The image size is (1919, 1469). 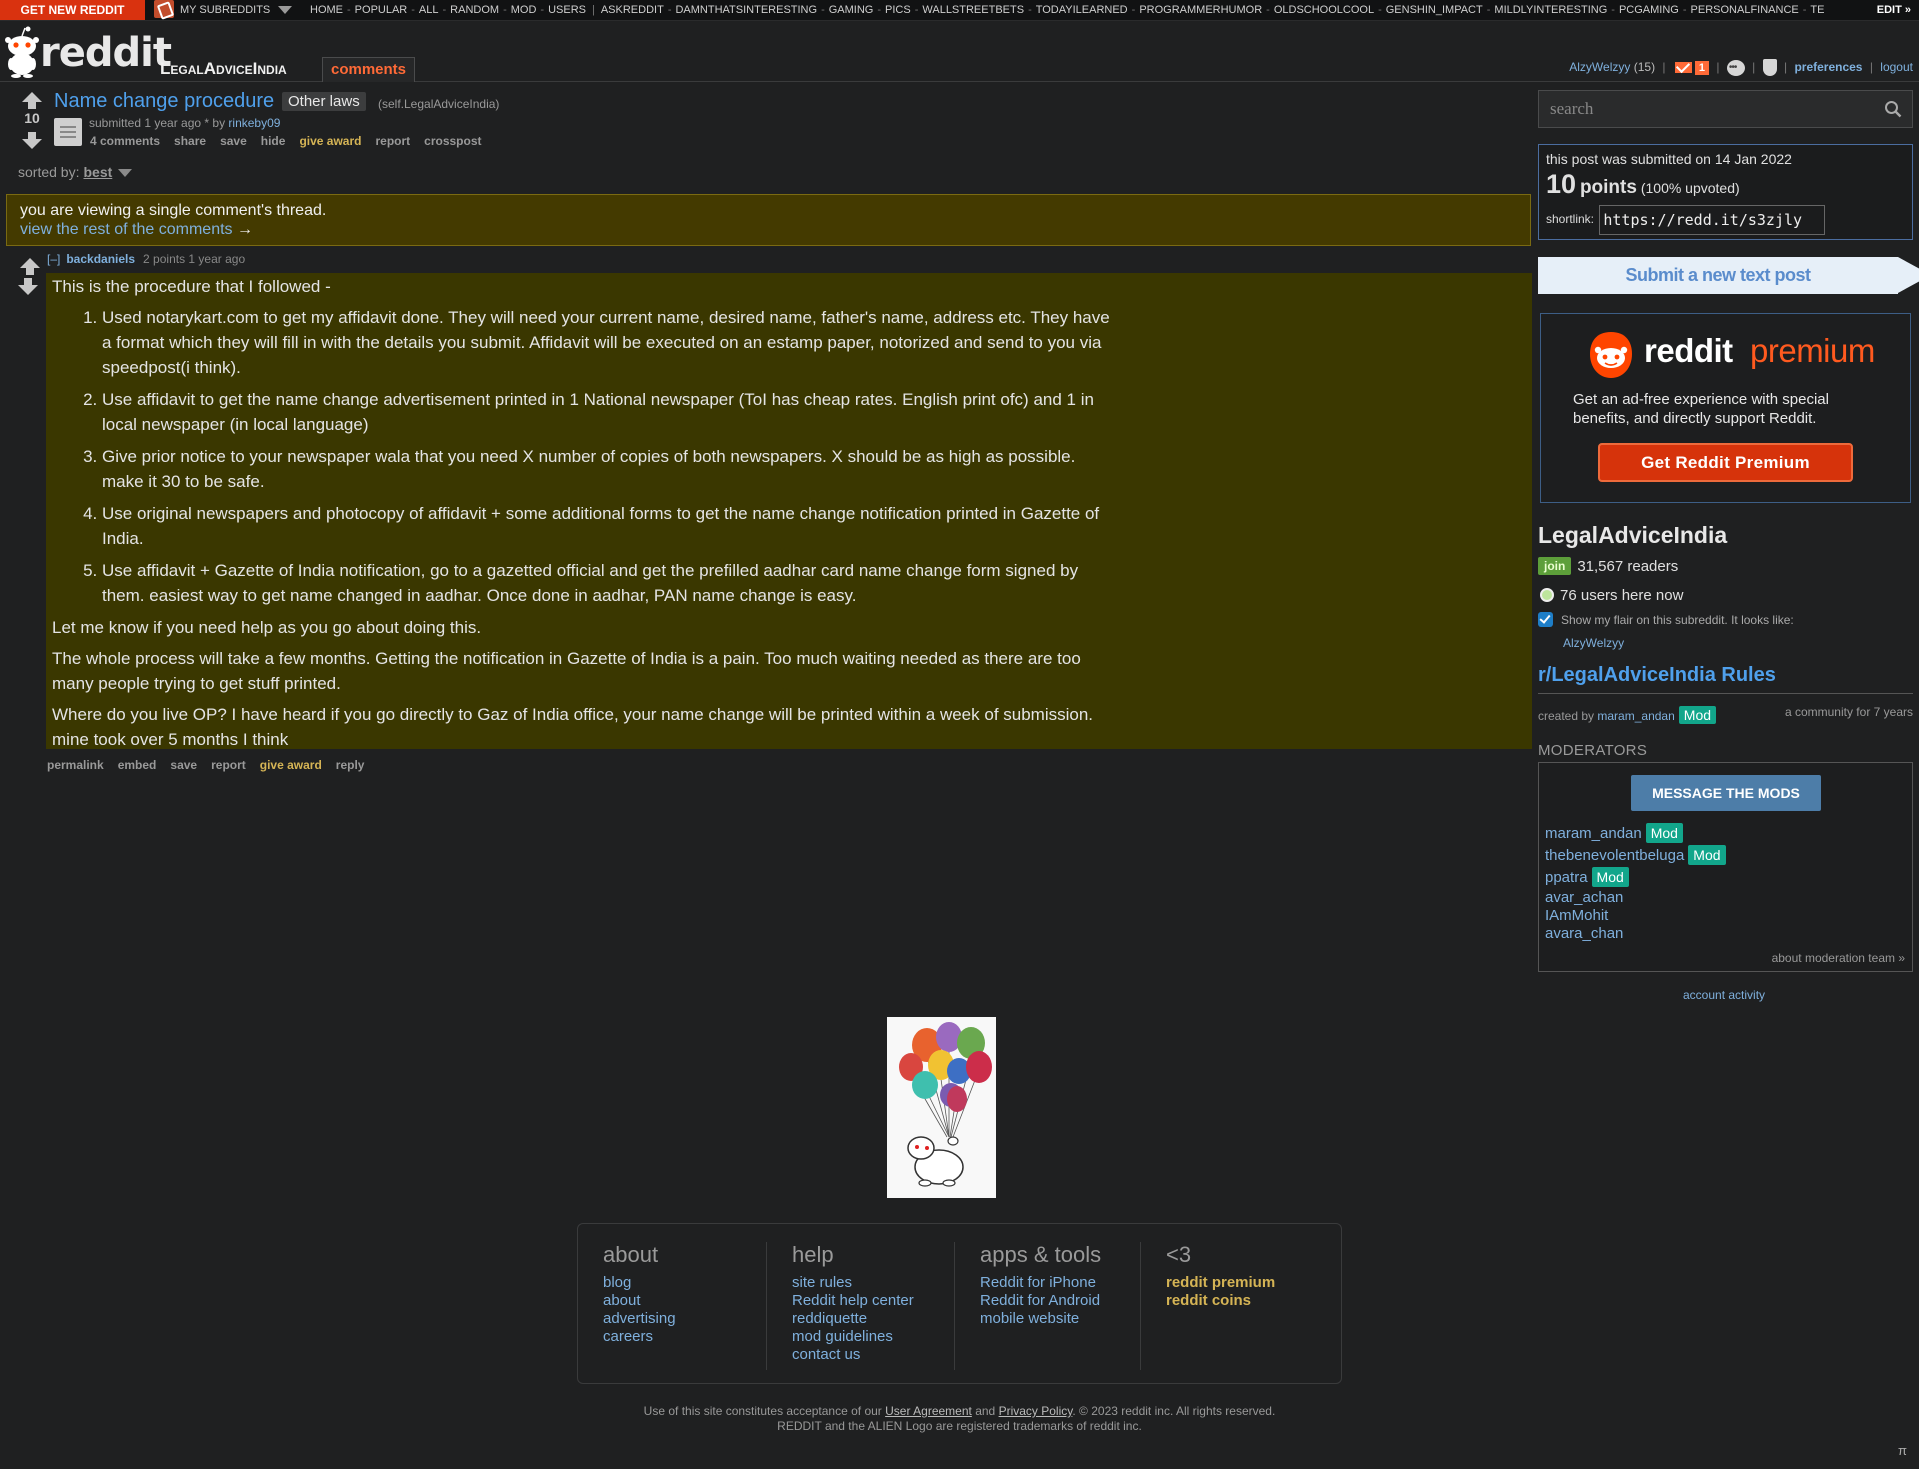 What do you see at coordinates (106, 53) in the screenshot?
I see `reddit-wordmark: reddit` at bounding box center [106, 53].